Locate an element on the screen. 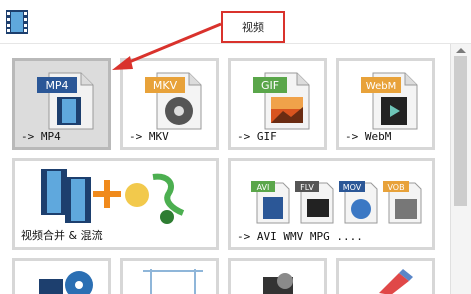 This screenshot has height=294, width=471. tile-mkv: MKV -> MKV is located at coordinates (169, 104).